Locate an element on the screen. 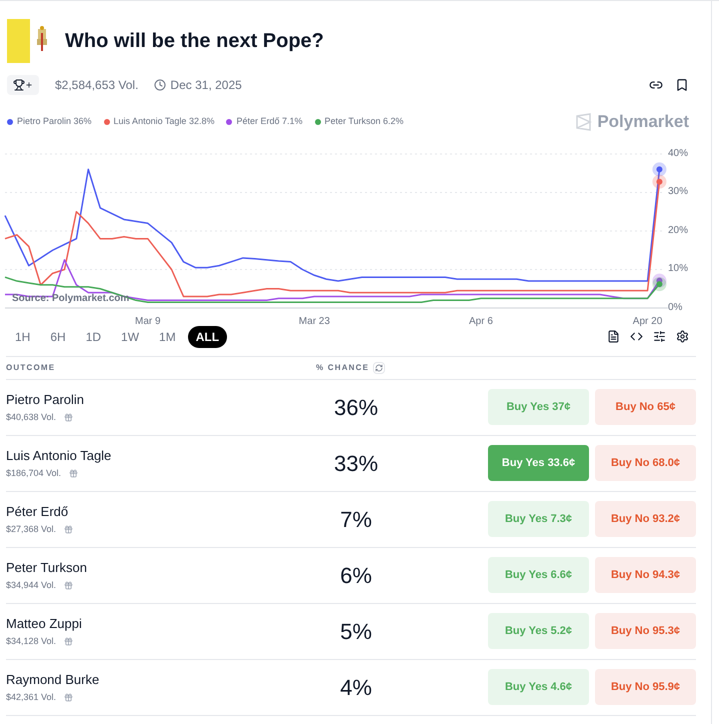 This screenshot has width=719, height=724. buy-yes-button: Buy Yes 33.6¢ is located at coordinates (538, 463).